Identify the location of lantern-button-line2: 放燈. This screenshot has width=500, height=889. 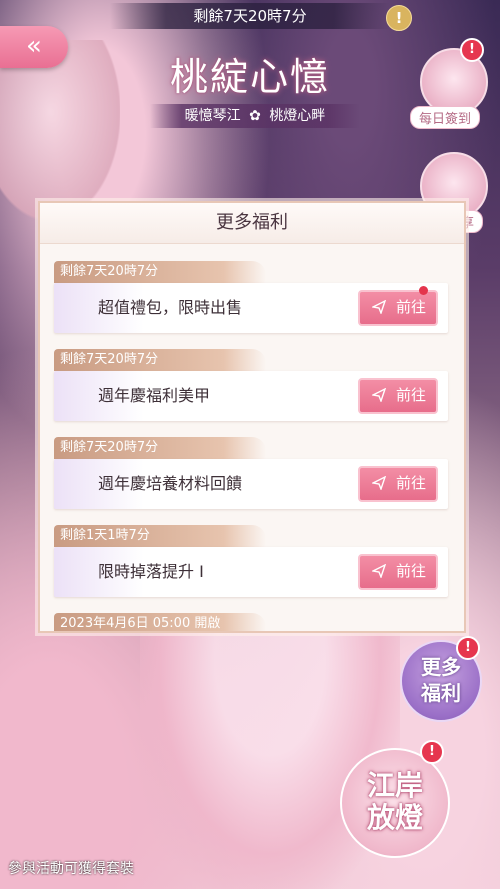
(394, 817).